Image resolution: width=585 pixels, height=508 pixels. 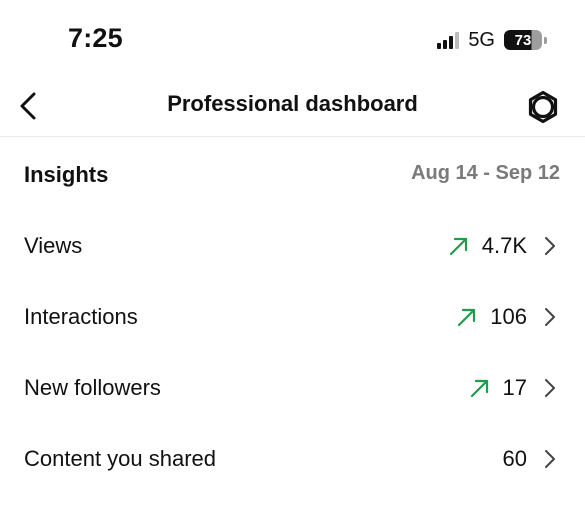 What do you see at coordinates (514, 458) in the screenshot?
I see `metric-value: 60` at bounding box center [514, 458].